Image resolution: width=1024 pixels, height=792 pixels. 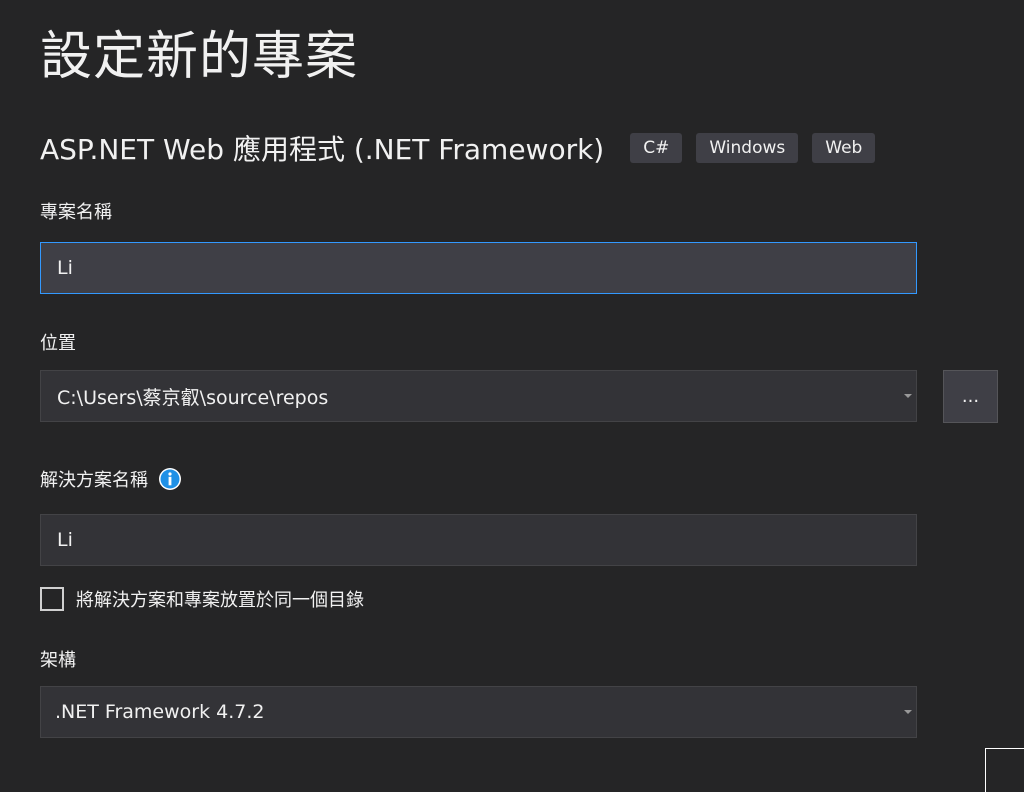 I want to click on tag-platform: Windows, so click(x=747, y=148).